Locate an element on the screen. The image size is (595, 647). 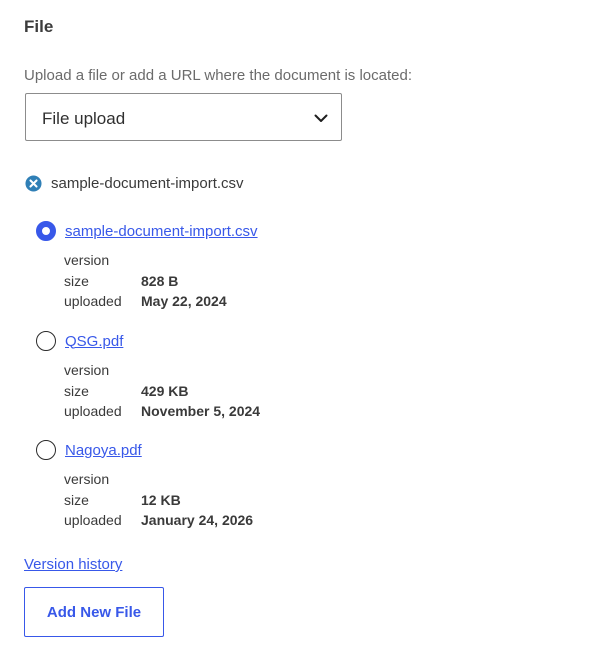
file-version-header: QSG.pdf is located at coordinates (148, 341).